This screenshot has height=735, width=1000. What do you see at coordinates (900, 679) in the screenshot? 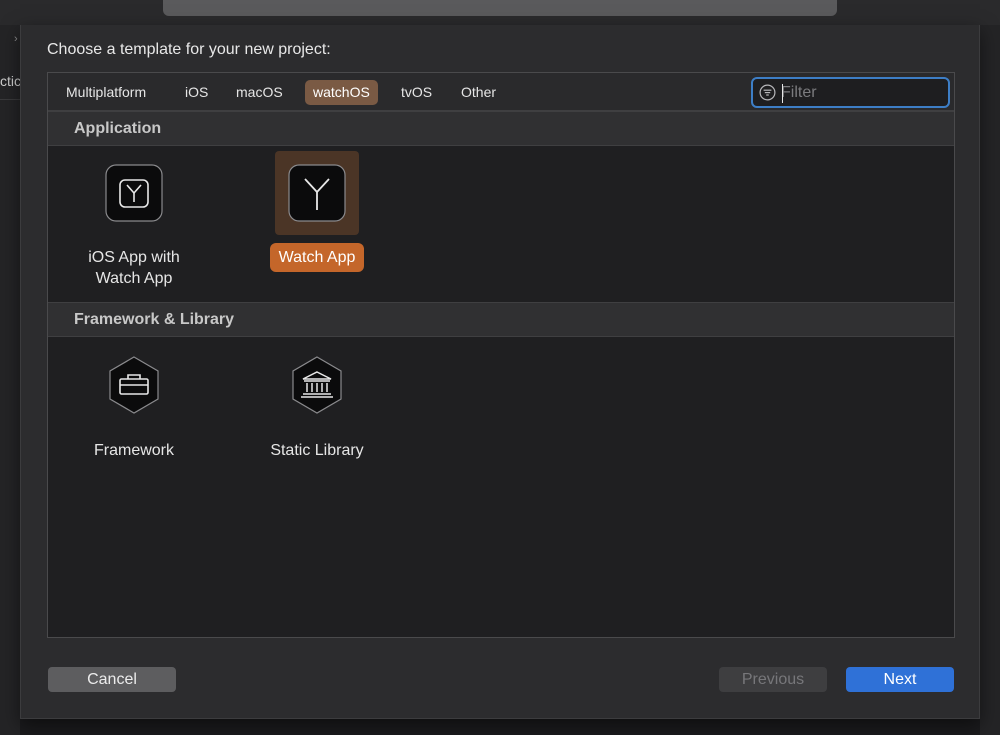
I see `next-button: Next` at bounding box center [900, 679].